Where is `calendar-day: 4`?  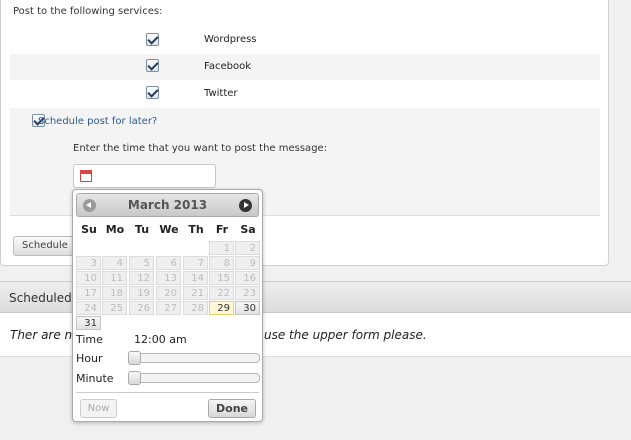 calendar-day: 4 is located at coordinates (114, 263).